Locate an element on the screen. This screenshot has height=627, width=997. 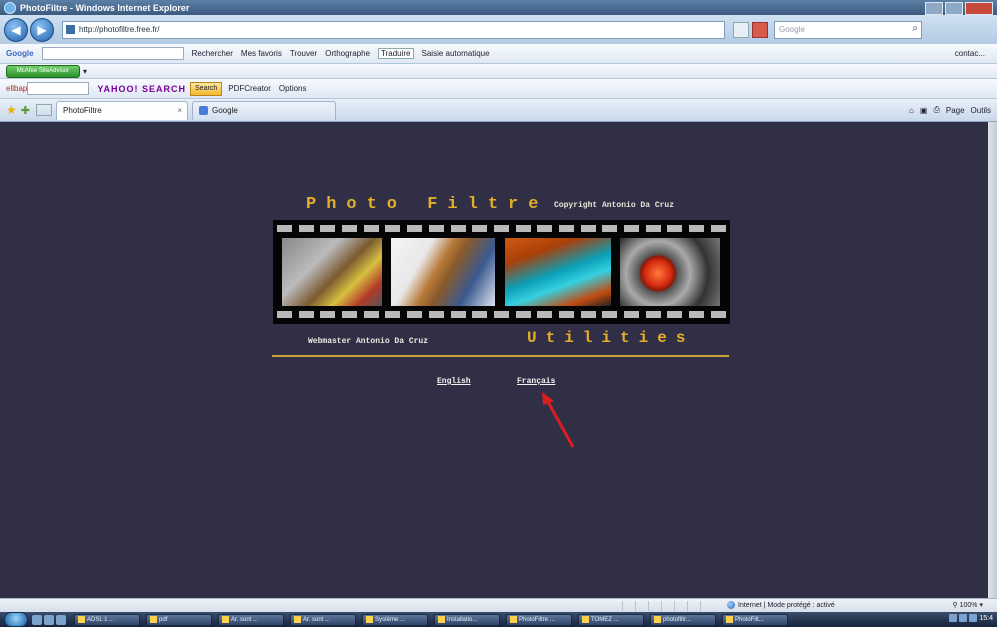
yahoo-search-button: Search is located at coordinates (206, 88).